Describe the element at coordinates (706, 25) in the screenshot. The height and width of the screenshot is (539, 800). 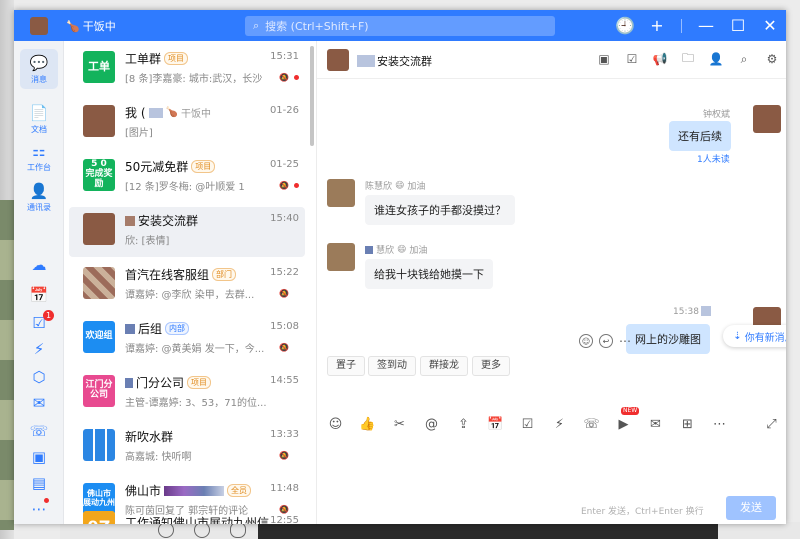
I see `minimize-button: —` at that location.